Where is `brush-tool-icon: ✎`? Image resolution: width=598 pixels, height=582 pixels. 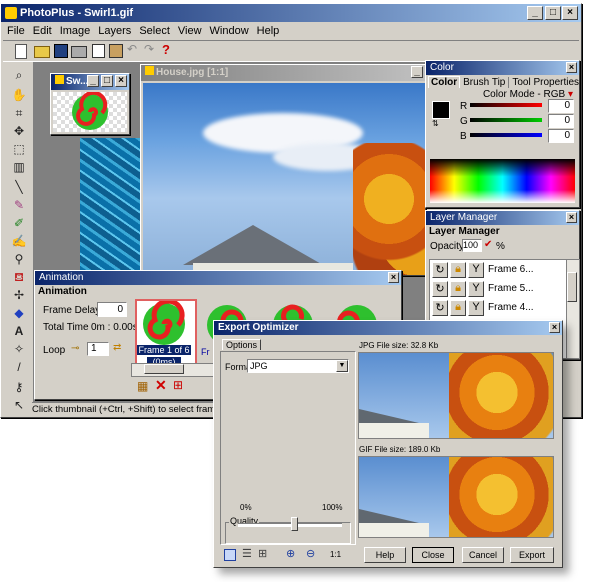 brush-tool-icon: ✎ is located at coordinates (19, 205).